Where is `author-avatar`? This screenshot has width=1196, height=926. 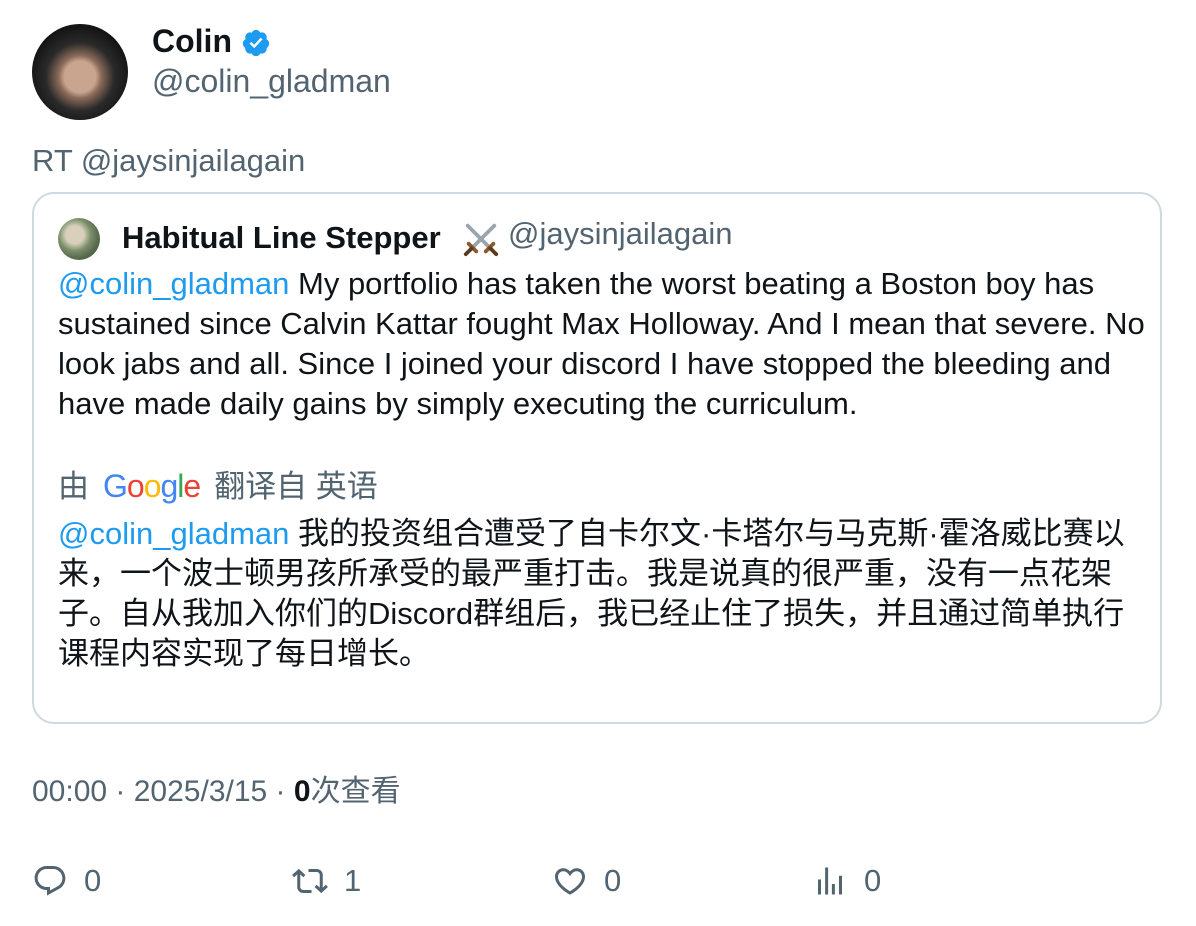
author-avatar is located at coordinates (80, 72).